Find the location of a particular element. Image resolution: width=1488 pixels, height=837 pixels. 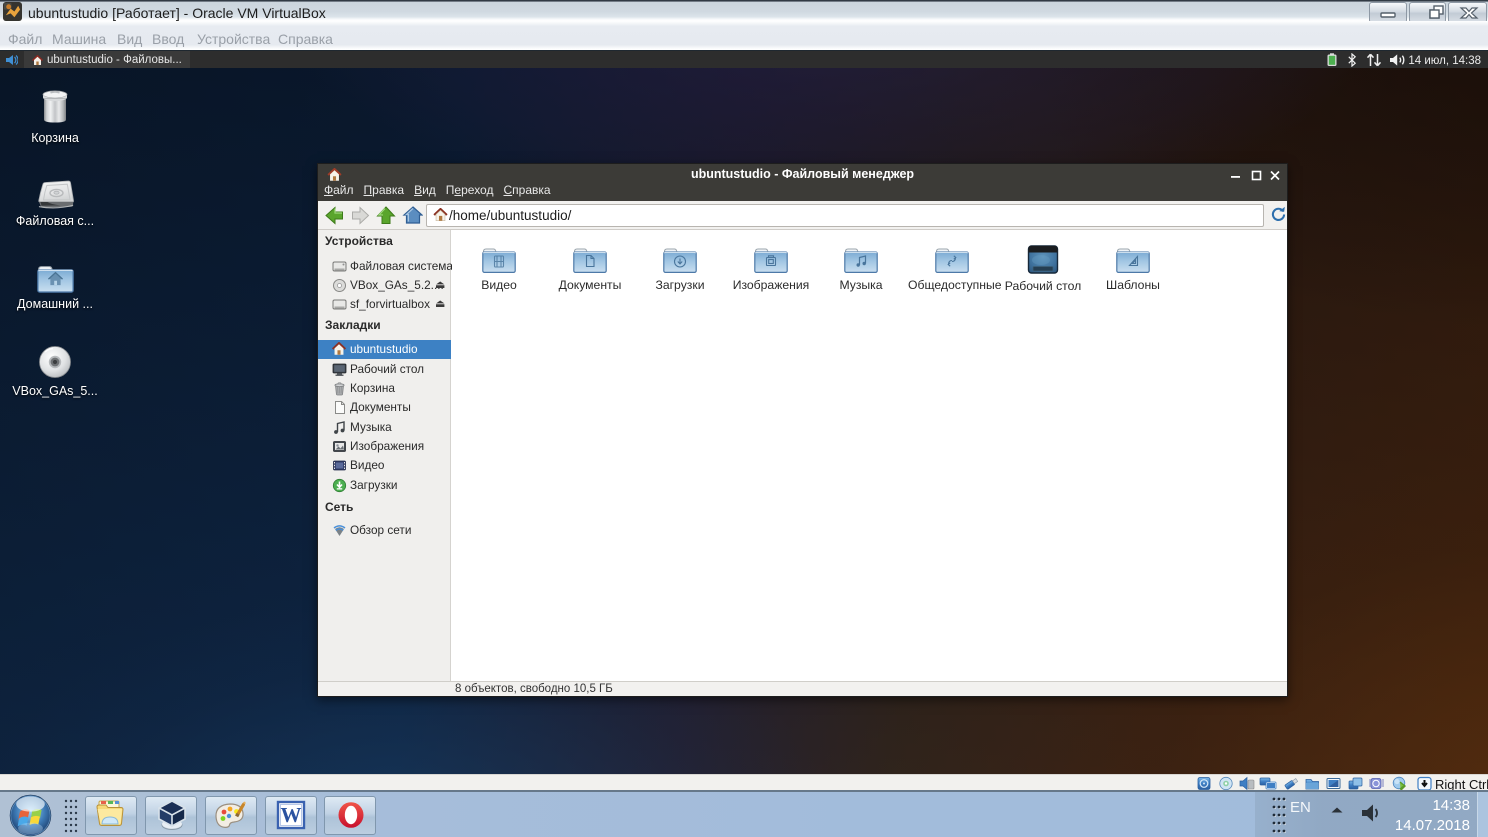

svg-text: W is located at coordinates (291, 815).